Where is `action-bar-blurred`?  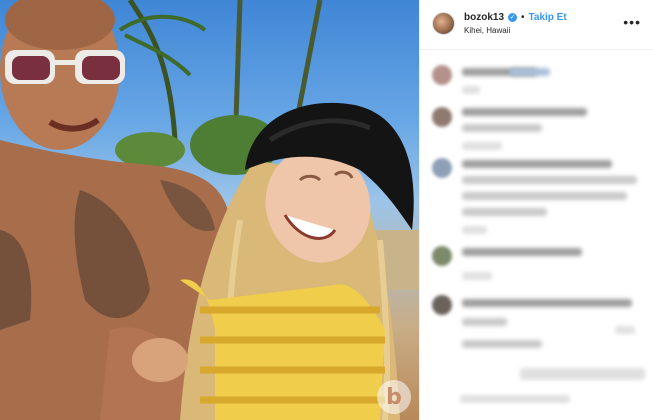 action-bar-blurred is located at coordinates (582, 374).